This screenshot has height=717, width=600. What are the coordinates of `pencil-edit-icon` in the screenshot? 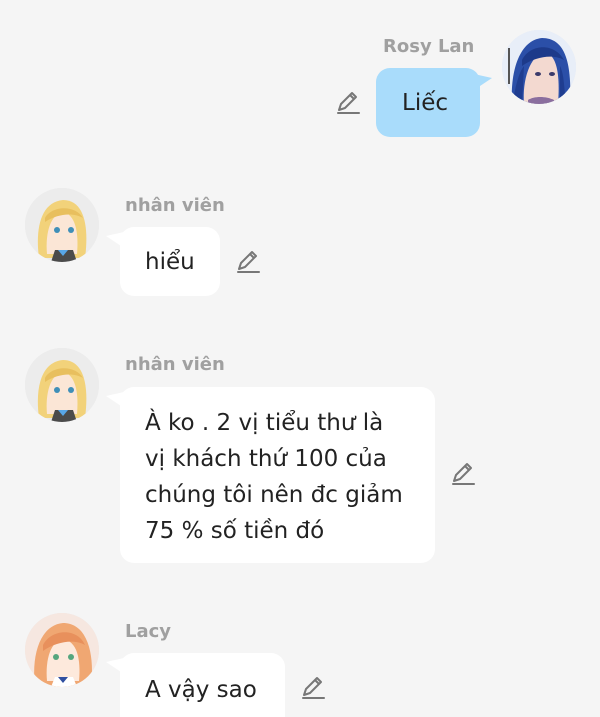 It's located at (313, 688).